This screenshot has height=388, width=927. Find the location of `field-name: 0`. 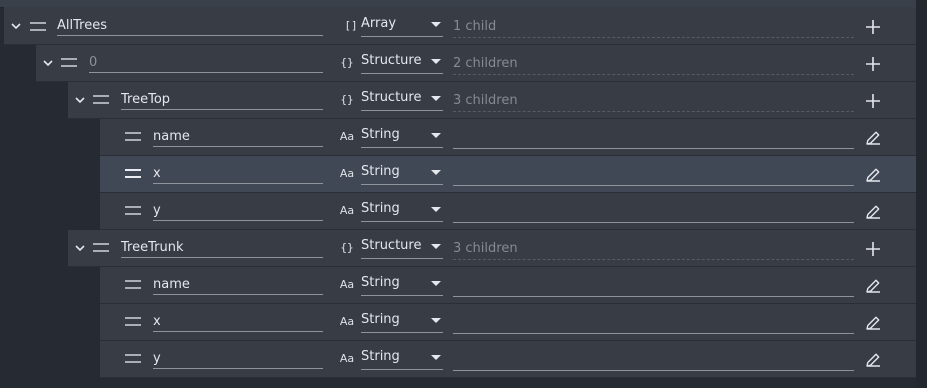

field-name: 0 is located at coordinates (206, 63).